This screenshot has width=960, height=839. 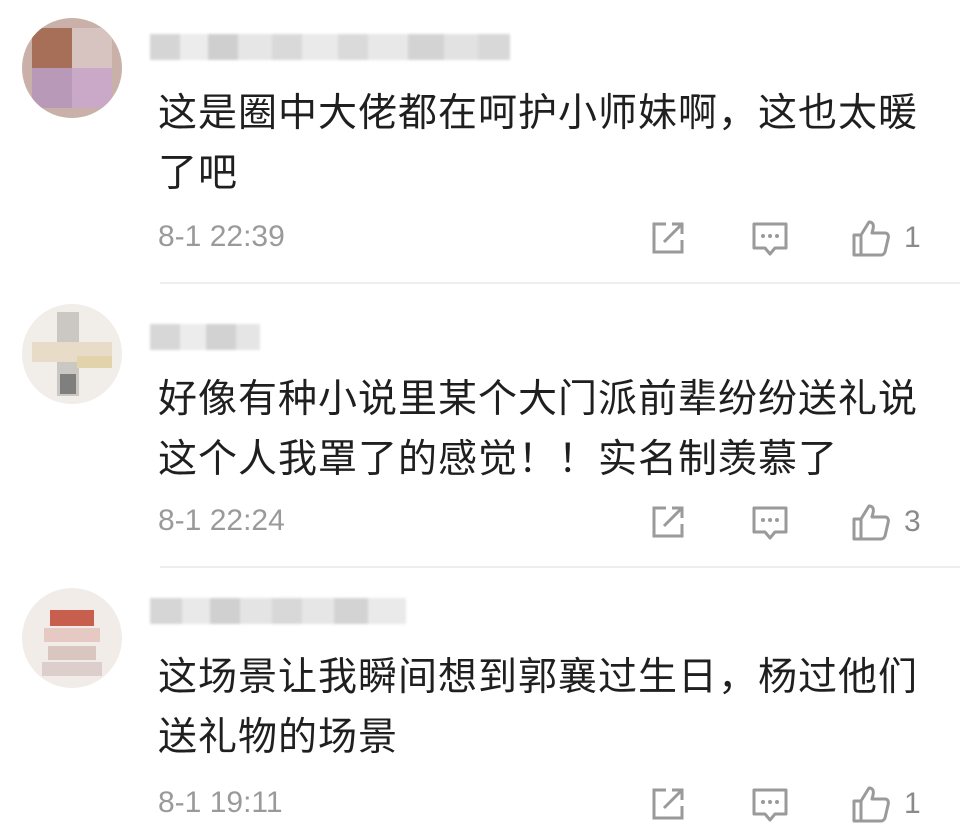 I want to click on like-count: 3, so click(x=912, y=521).